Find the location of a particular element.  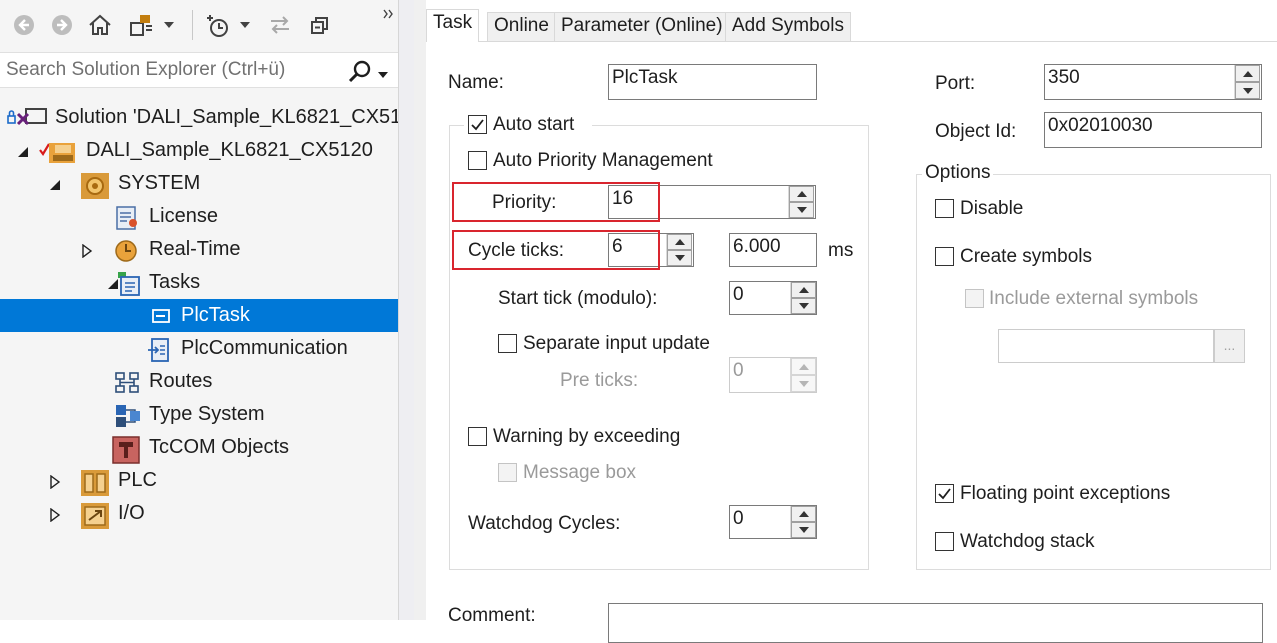

auto-priority-label: Auto Priority Management is located at coordinates (603, 160).